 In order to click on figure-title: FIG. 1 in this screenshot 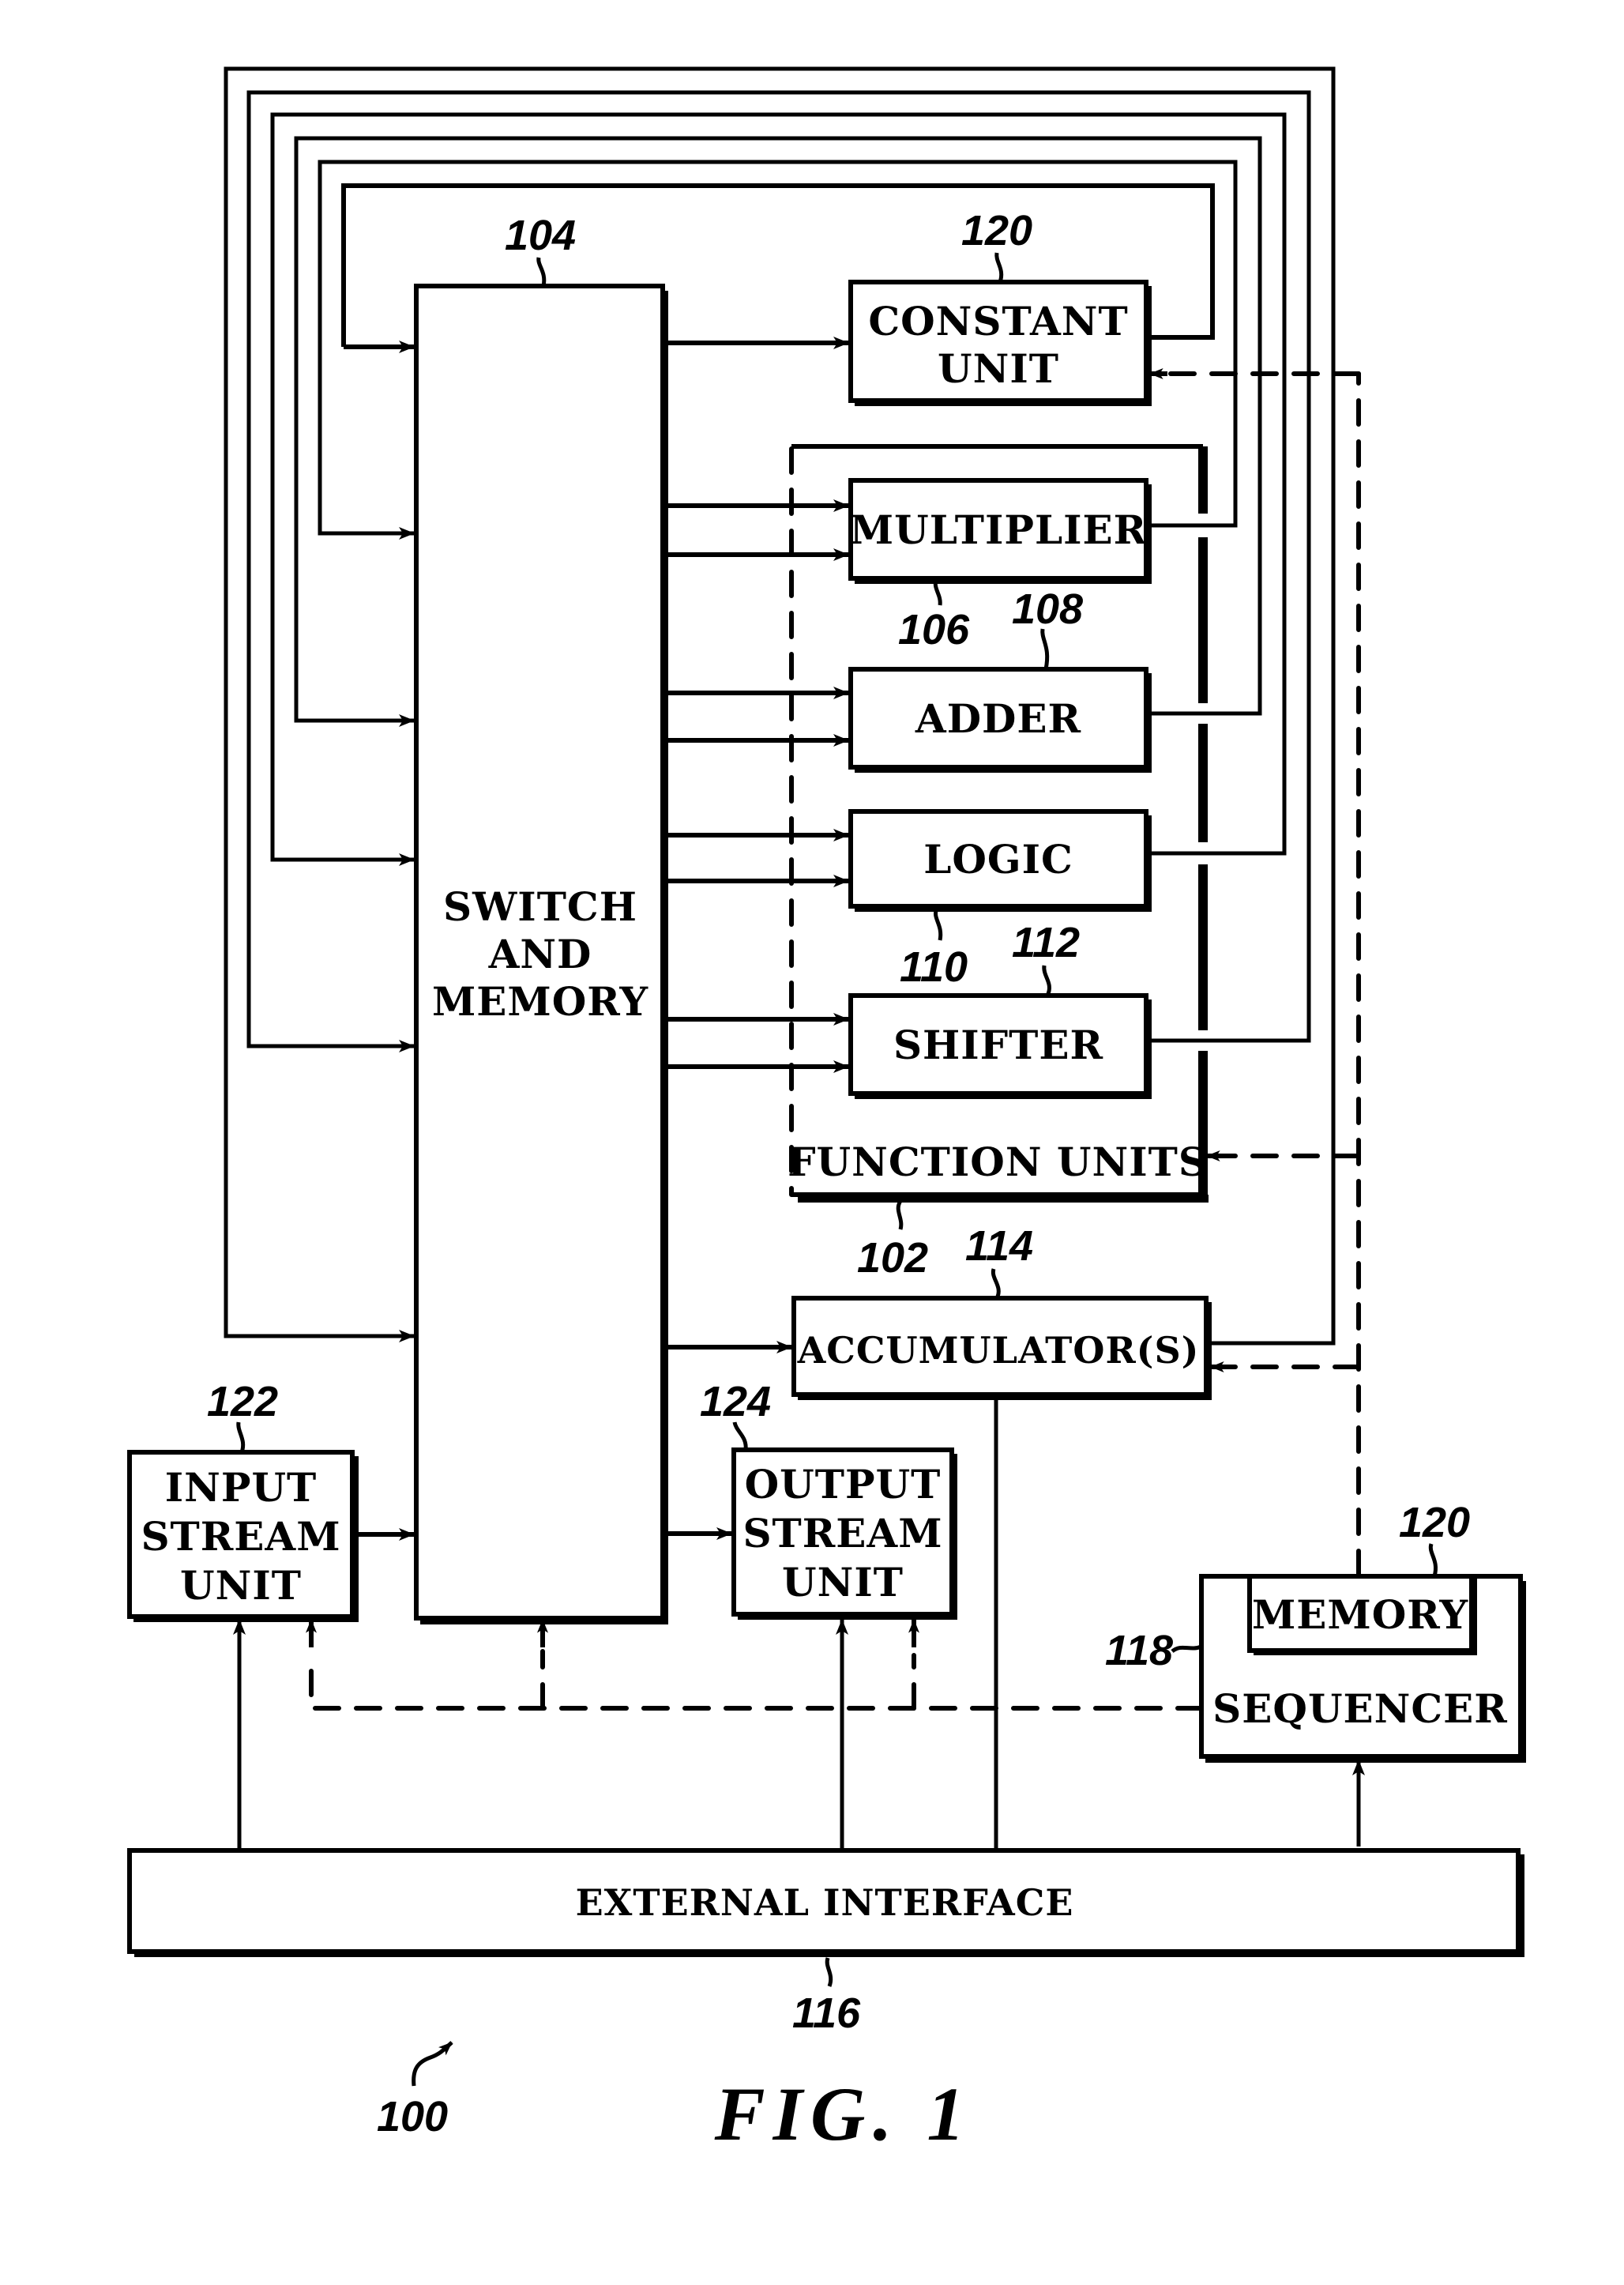, I will do `click(843, 2114)`.